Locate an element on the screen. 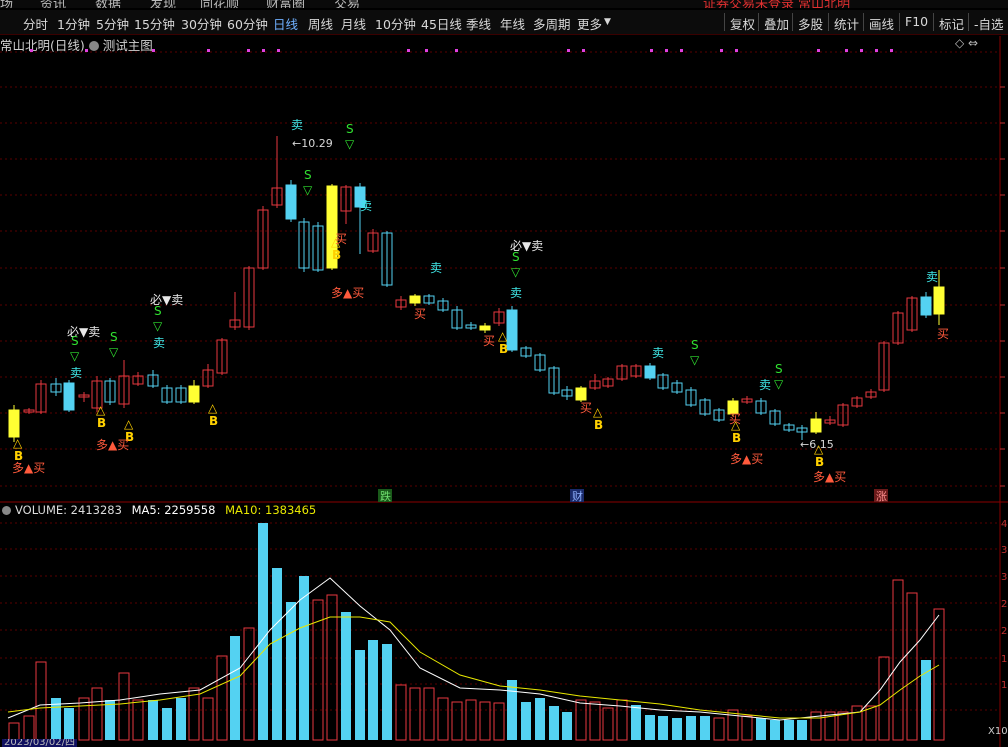  ma5-value: MA5: 2259558 is located at coordinates (173, 510).